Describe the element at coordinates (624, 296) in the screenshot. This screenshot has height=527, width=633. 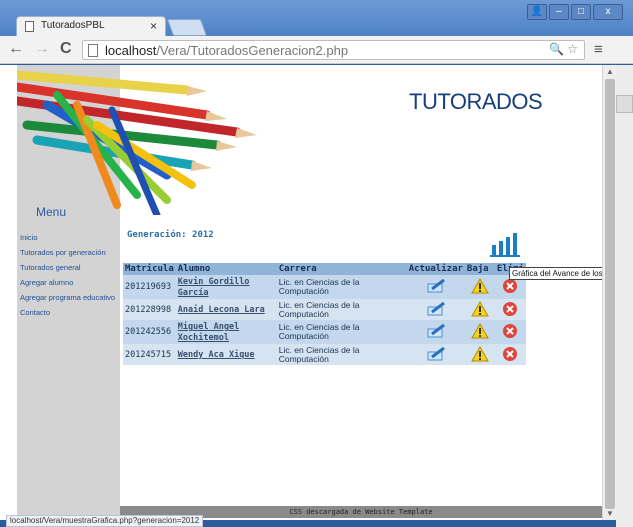
I see `background-window` at that location.